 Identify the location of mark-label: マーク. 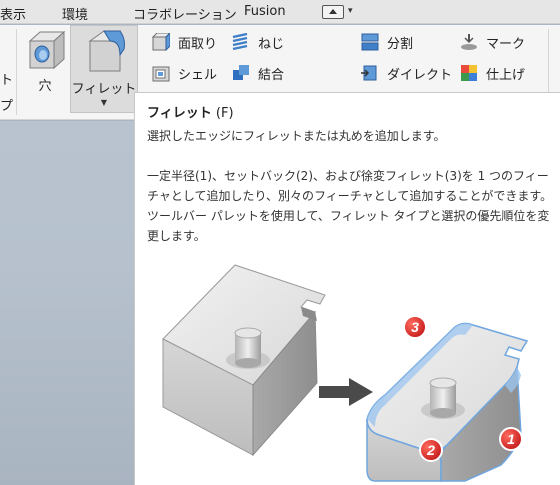
(506, 44).